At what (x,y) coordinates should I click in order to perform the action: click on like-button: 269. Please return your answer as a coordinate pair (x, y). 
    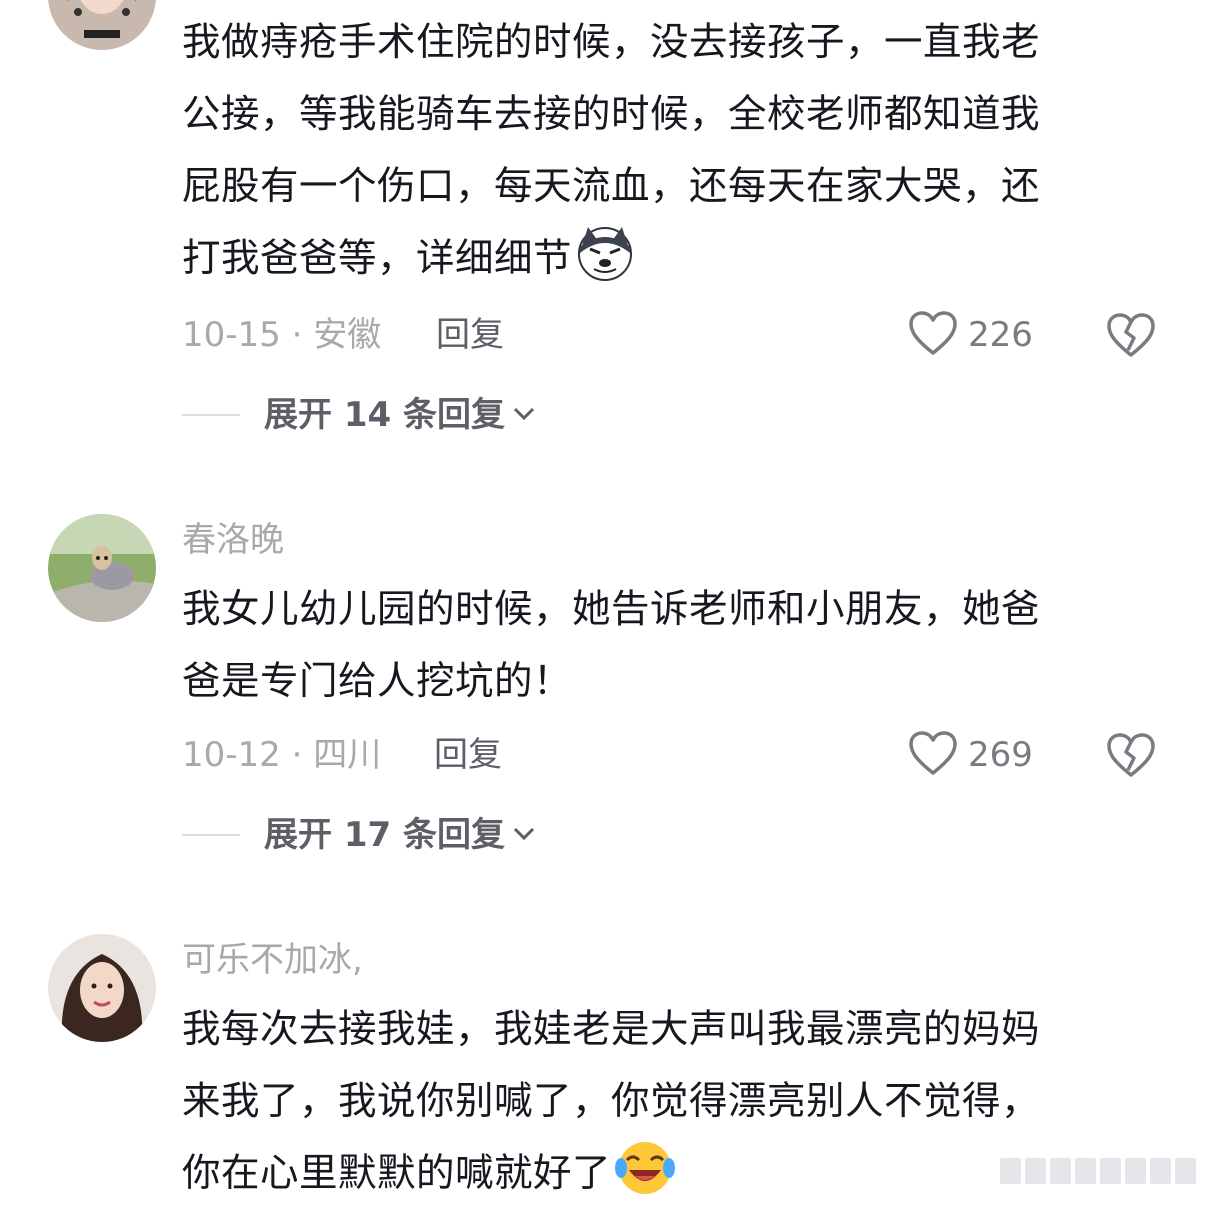
    Looking at the image, I should click on (970, 755).